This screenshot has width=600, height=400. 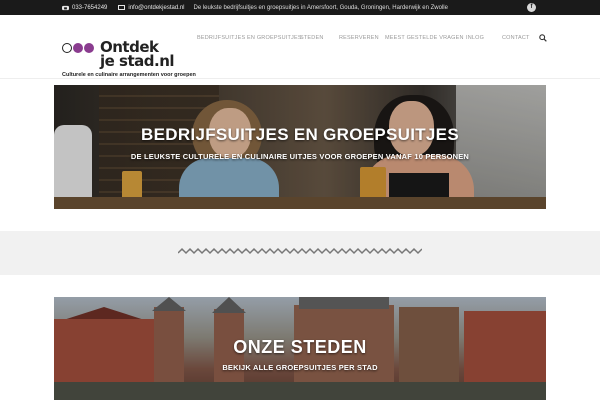 What do you see at coordinates (137, 61) in the screenshot?
I see `logo-line2: je stad.nl` at bounding box center [137, 61].